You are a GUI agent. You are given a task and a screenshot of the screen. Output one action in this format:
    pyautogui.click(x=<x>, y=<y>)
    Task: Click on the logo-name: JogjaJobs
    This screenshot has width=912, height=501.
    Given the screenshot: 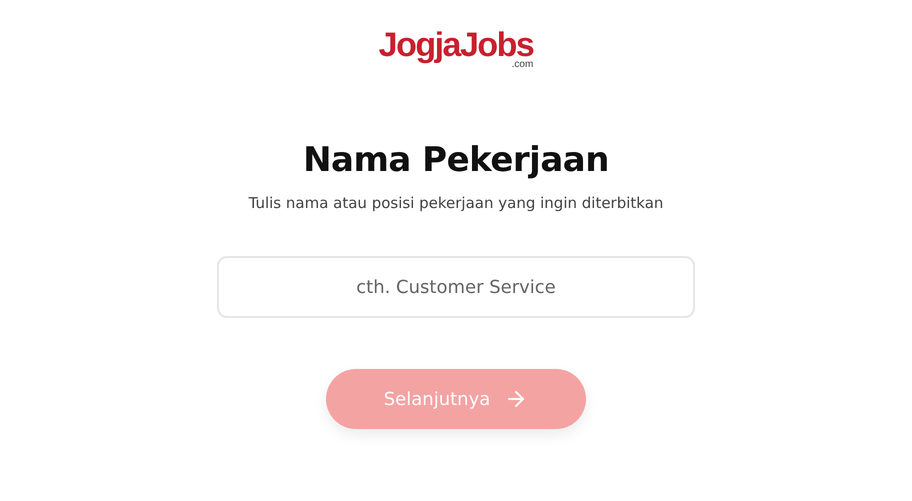 What is the action you would take?
    pyautogui.click(x=456, y=45)
    